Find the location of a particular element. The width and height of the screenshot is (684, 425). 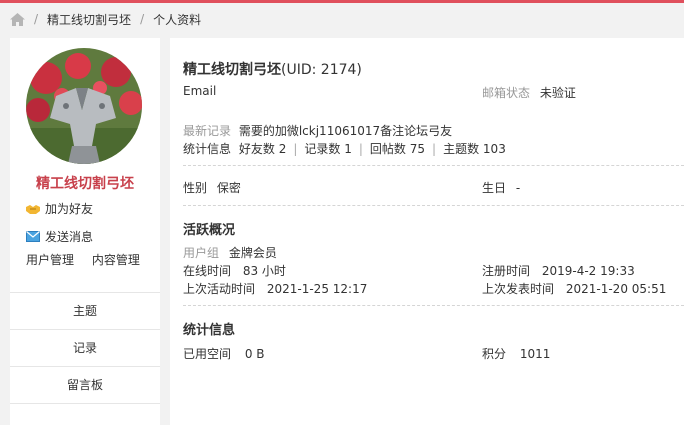

breadcrumb: / 精工线切割弓坯 / 个人资料 is located at coordinates (105, 19).